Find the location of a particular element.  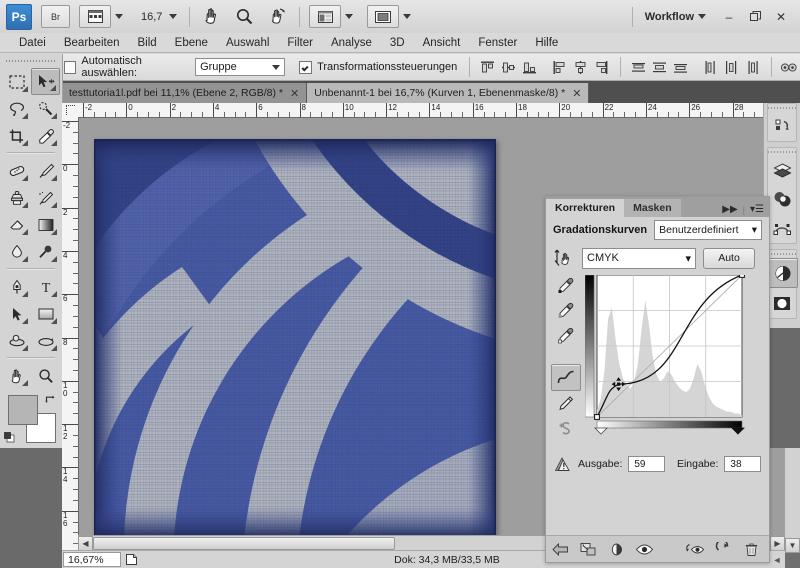

menu-item-hilfe: Hilfe is located at coordinates (546, 43).